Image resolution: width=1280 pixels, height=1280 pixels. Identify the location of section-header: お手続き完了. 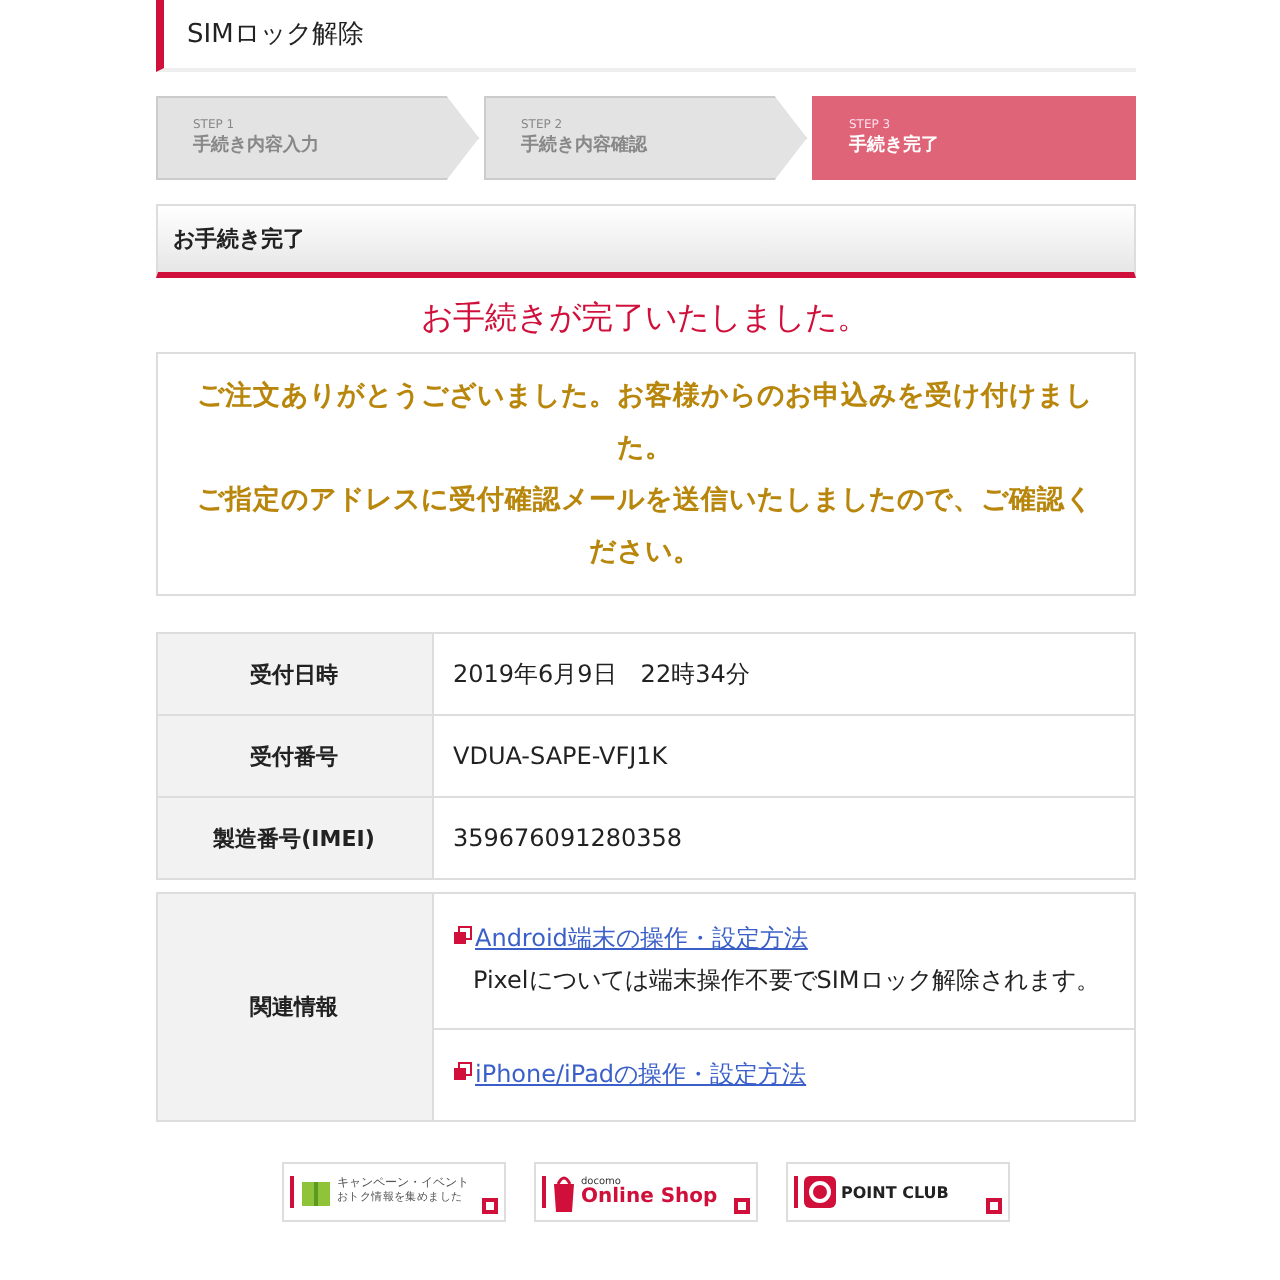
(645, 241).